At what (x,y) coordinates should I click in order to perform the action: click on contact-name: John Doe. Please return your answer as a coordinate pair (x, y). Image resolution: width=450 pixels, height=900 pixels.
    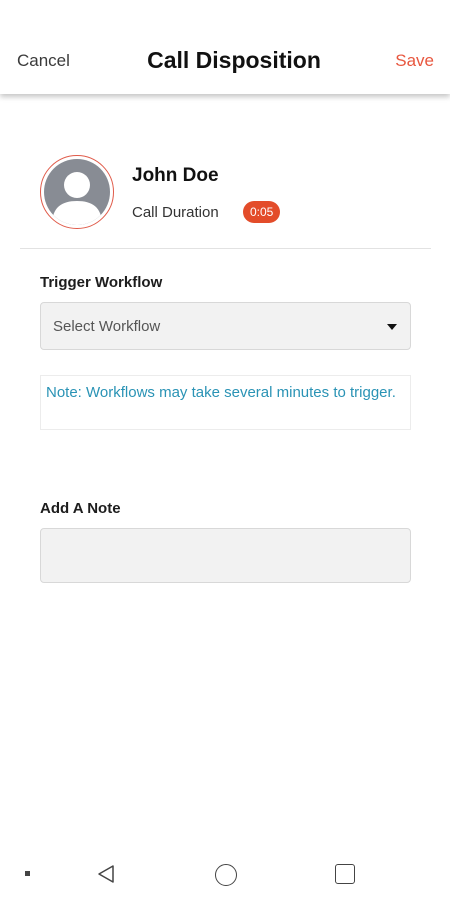
    Looking at the image, I should click on (175, 175).